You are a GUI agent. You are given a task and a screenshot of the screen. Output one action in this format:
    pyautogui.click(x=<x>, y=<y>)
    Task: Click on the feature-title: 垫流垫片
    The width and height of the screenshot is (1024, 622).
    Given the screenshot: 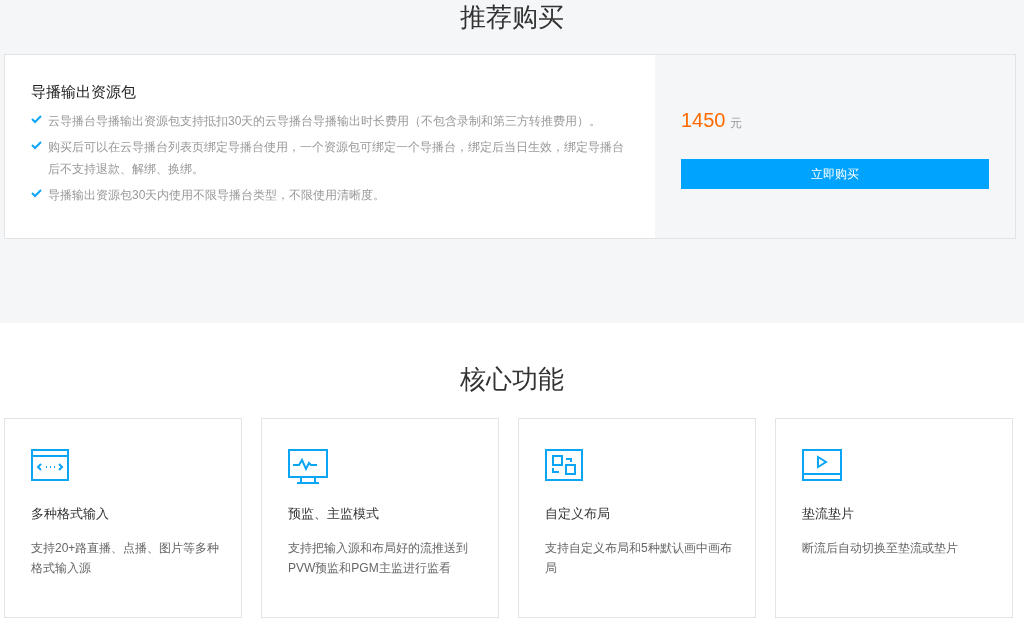 What is the action you would take?
    pyautogui.click(x=828, y=514)
    